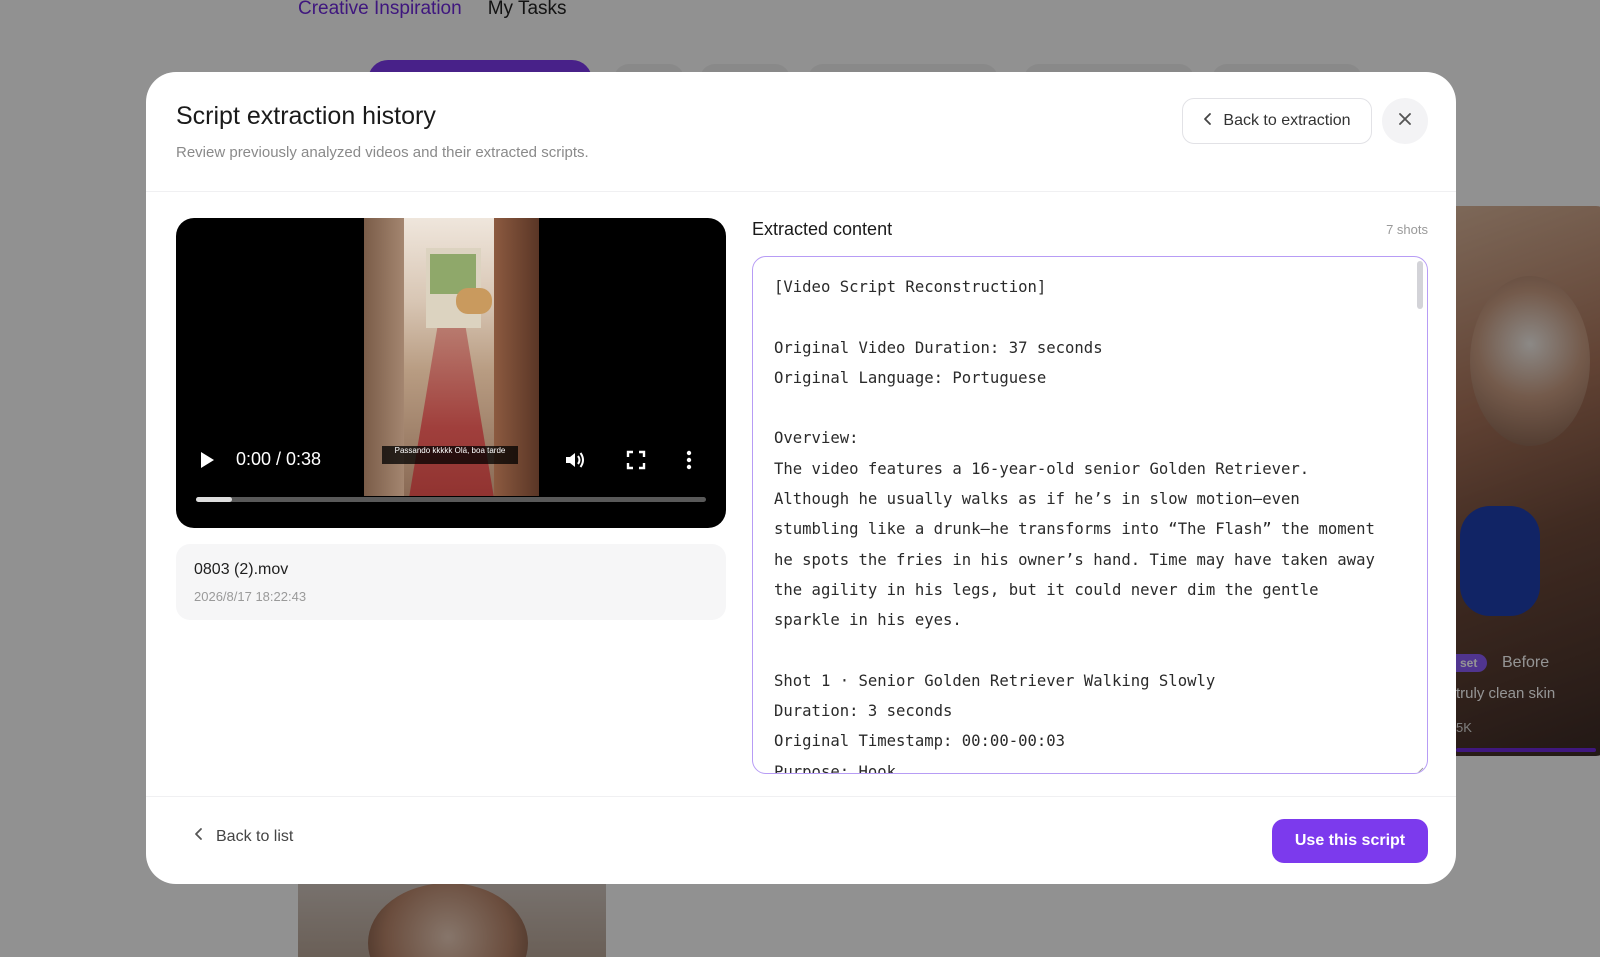 The image size is (1600, 957). What do you see at coordinates (1407, 229) in the screenshot?
I see `shots-count: 7 shots` at bounding box center [1407, 229].